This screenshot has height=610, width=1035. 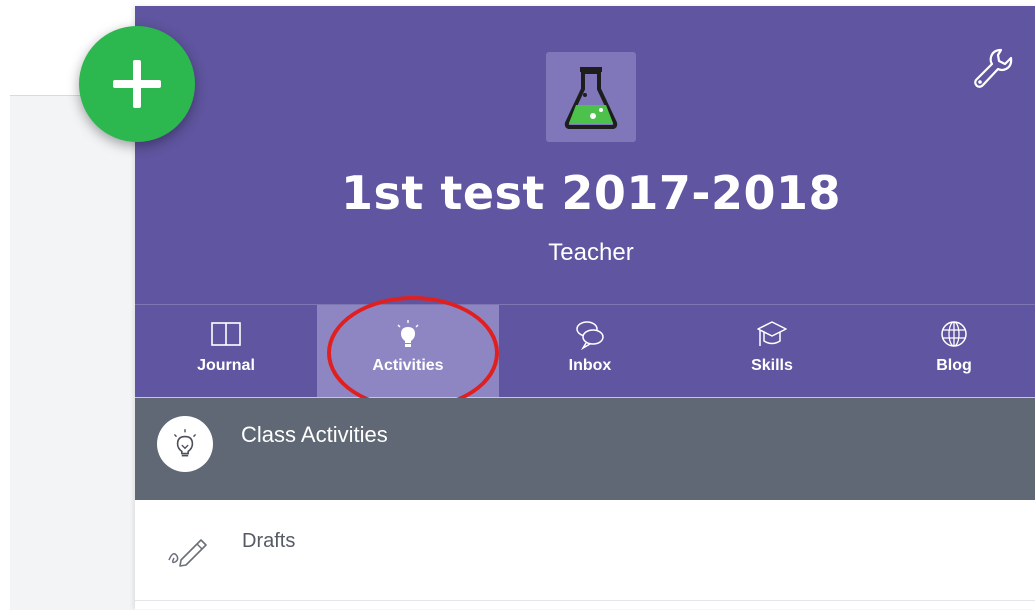 I want to click on graduation-cap-icon, so click(x=772, y=333).